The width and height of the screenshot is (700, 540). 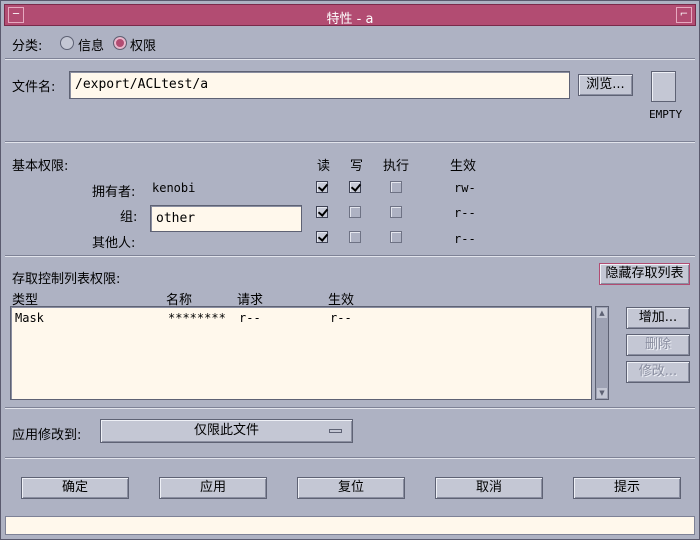 What do you see at coordinates (66, 279) in the screenshot?
I see `acl-label: 存取控制列表权限:` at bounding box center [66, 279].